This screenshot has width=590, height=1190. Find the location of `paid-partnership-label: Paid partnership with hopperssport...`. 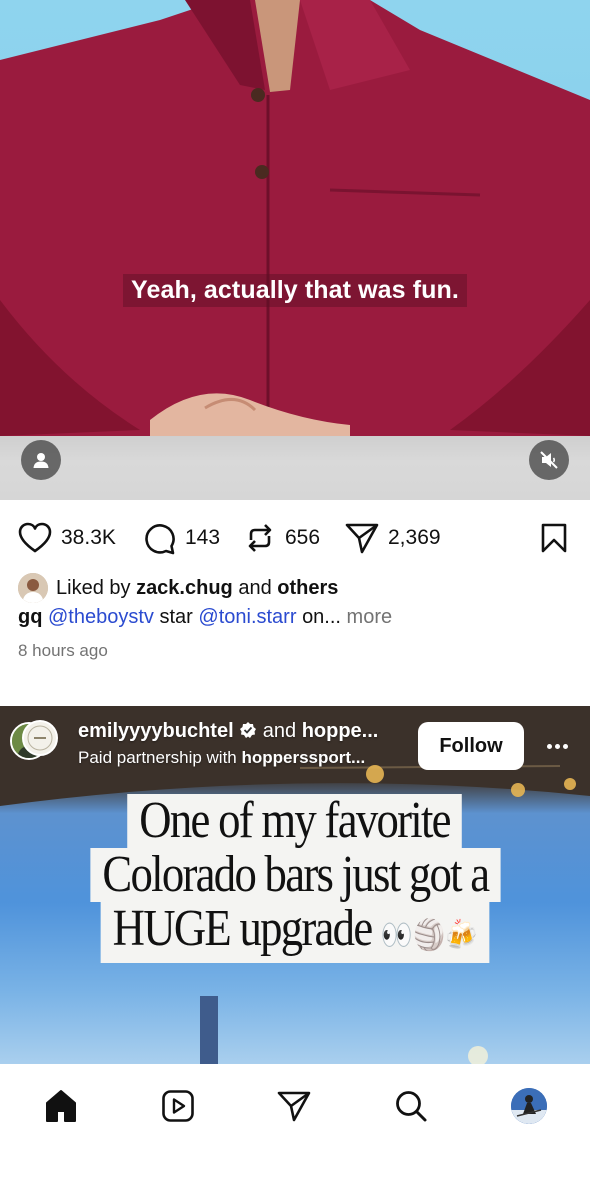

paid-partnership-label: Paid partnership with hopperssport... is located at coordinates (221, 758).